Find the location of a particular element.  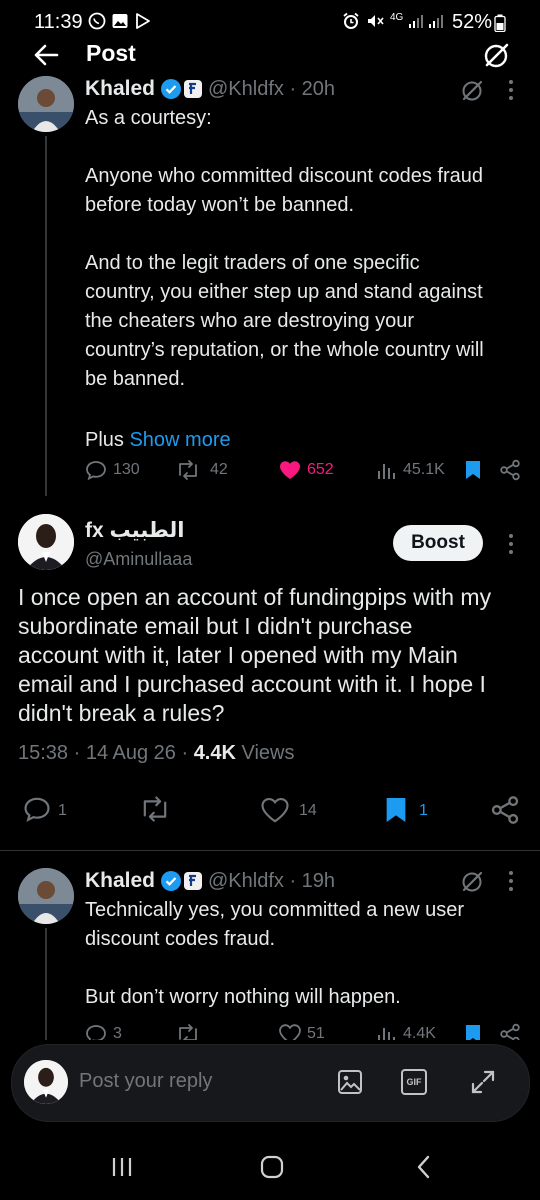

tweet-line: subordinate email but I didn't purchase is located at coordinates (215, 626).